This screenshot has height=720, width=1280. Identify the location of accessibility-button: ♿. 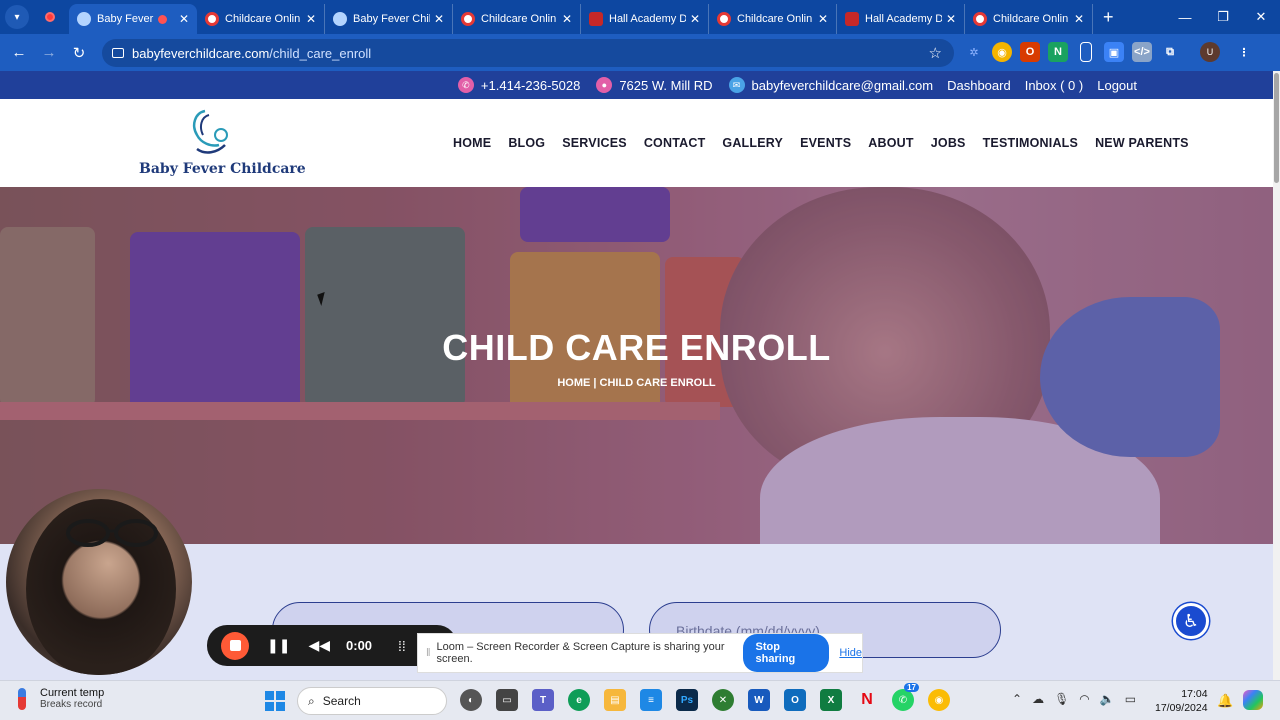
(1191, 621).